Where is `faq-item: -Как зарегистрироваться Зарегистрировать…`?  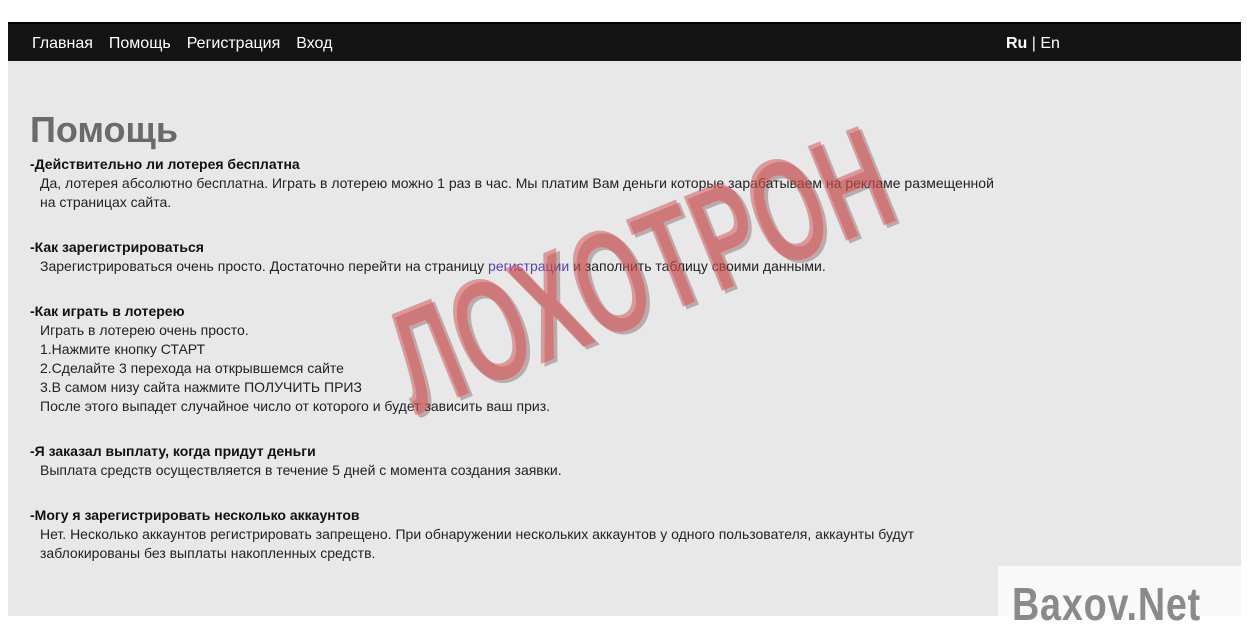
faq-item: -Как зарегистрироваться Зарегистрировать… is located at coordinates (520, 257).